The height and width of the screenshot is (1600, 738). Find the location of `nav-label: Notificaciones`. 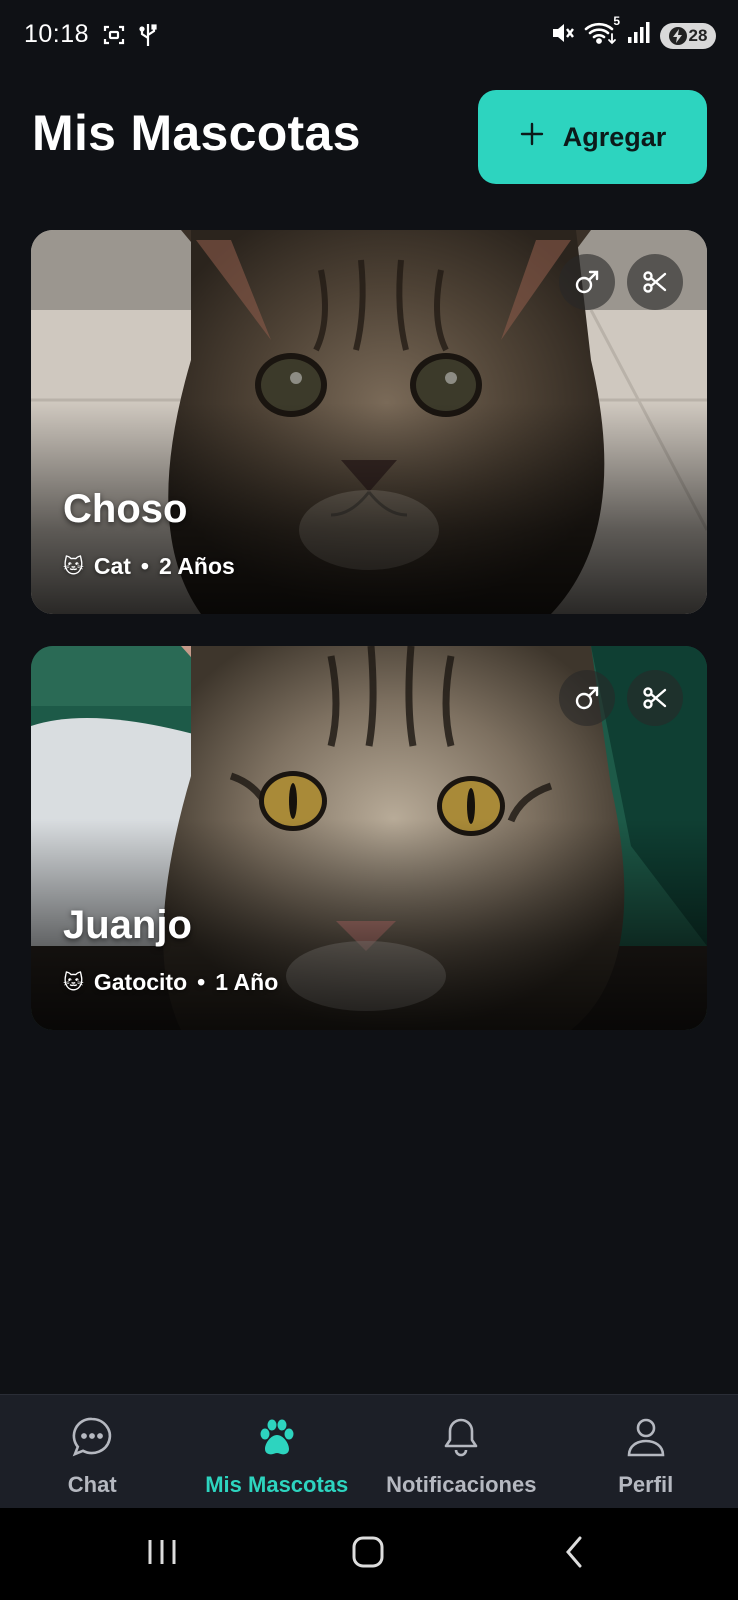

nav-label: Notificaciones is located at coordinates (461, 1484).